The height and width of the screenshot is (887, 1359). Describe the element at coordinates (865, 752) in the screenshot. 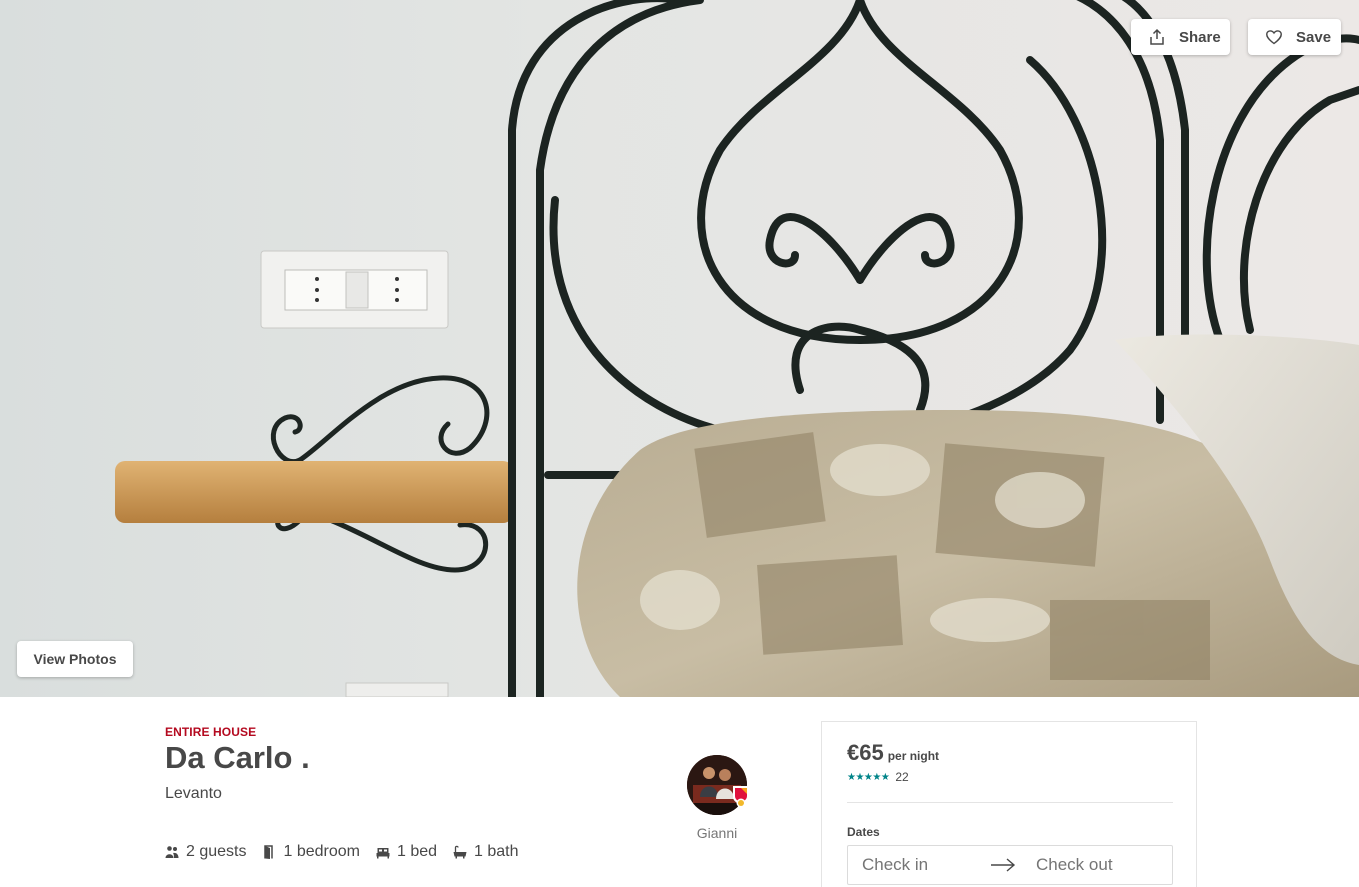

I see `price-amount: €65` at that location.